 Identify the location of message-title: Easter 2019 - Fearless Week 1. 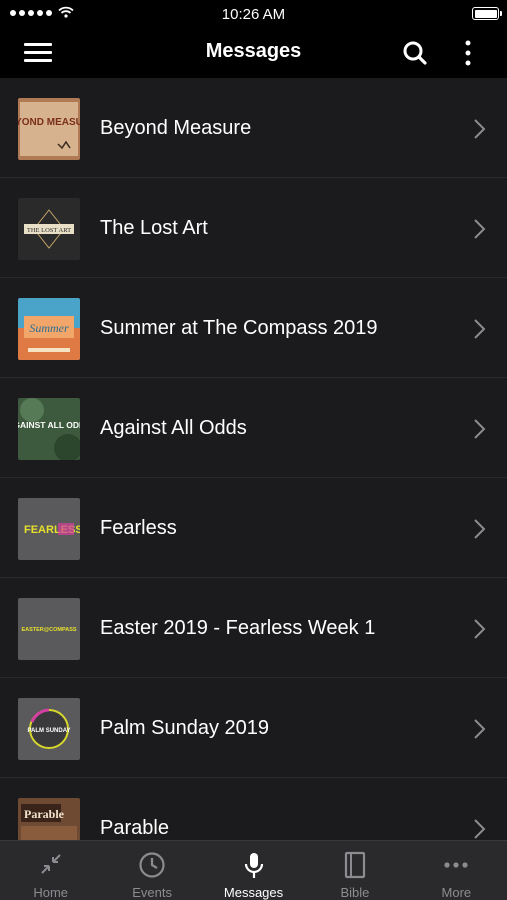
(238, 628).